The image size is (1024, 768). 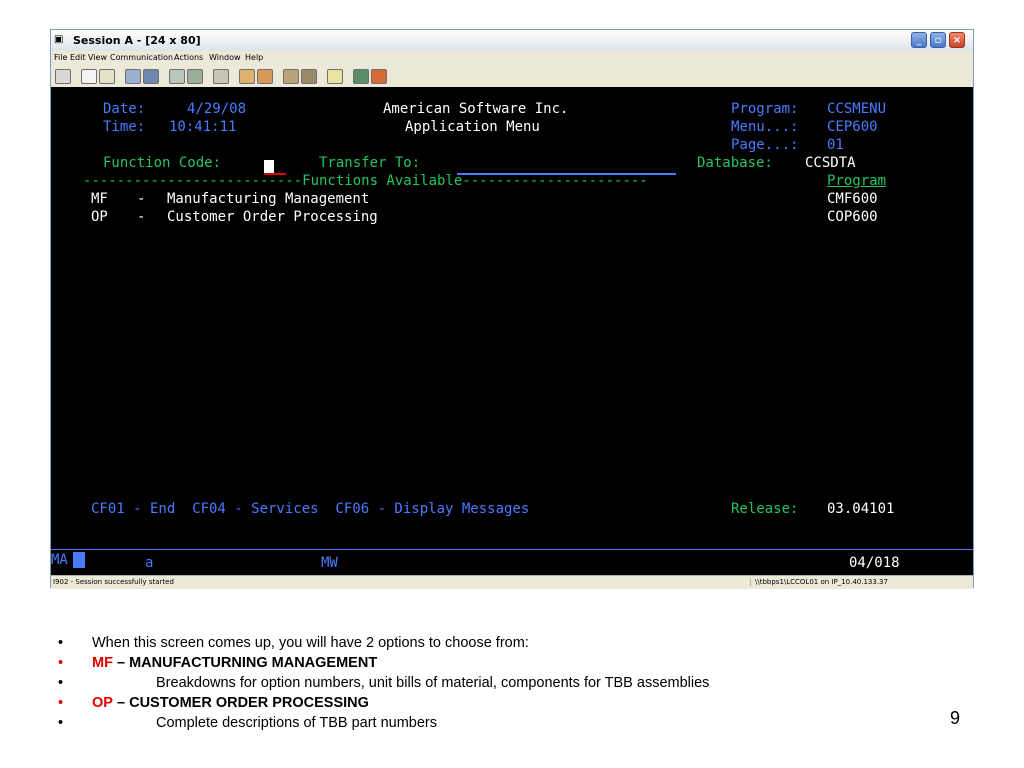 I want to click on release-value: 03.04101, so click(x=861, y=509).